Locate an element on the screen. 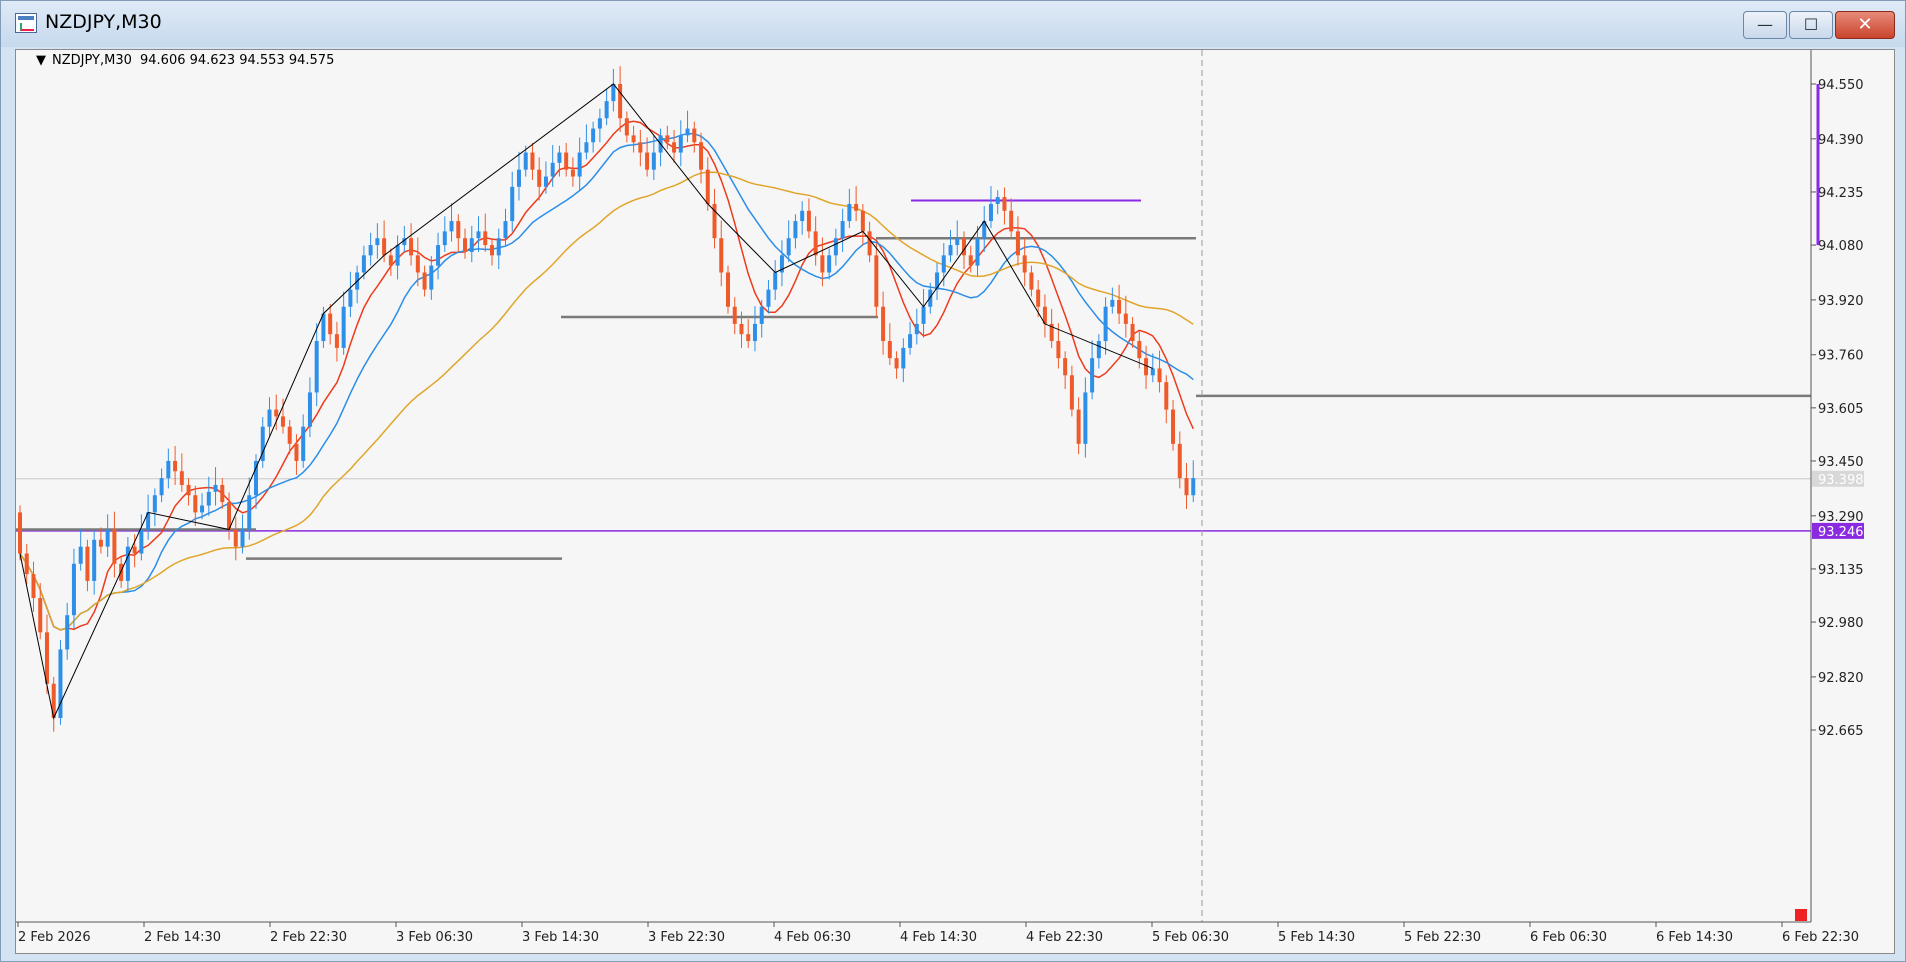 Image resolution: width=1906 pixels, height=962 pixels. time-tick-label: 4 Feb 06:30 is located at coordinates (812, 937).